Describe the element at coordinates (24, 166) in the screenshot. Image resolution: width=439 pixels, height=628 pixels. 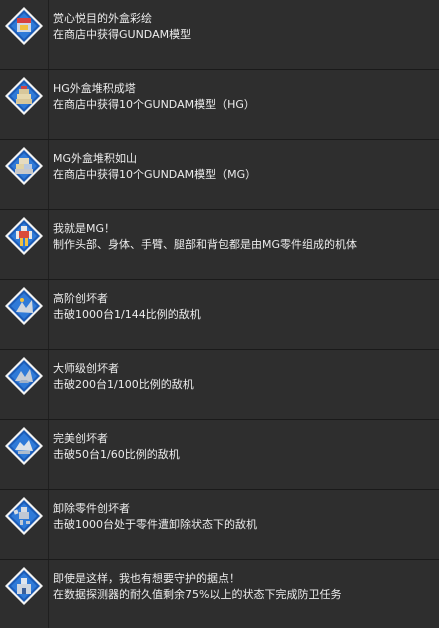
I see `mg-box-mountain-badge-icon` at that location.